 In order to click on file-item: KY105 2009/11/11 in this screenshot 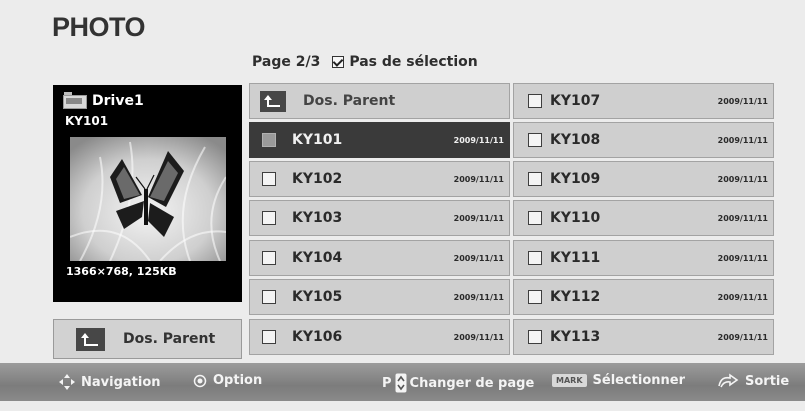, I will do `click(379, 297)`.